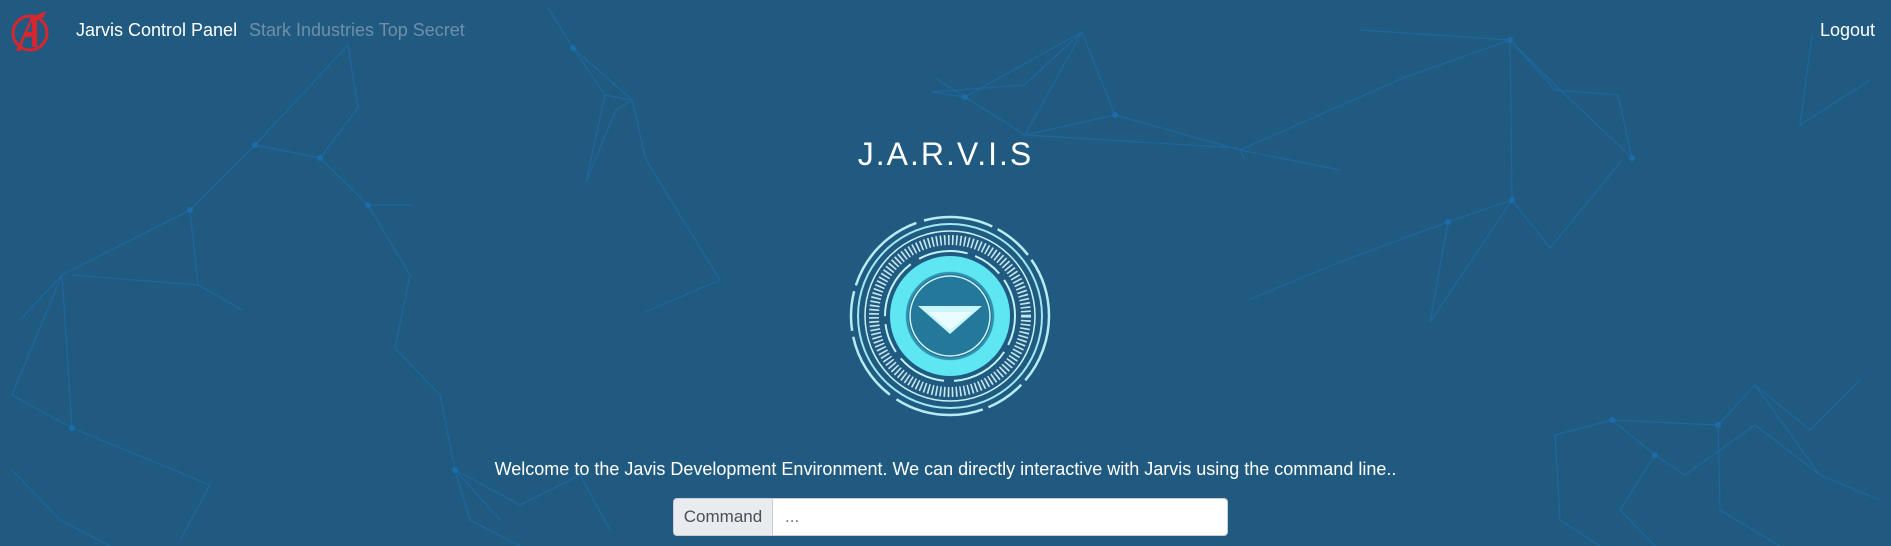  I want to click on logout-link: Logout, so click(1847, 30).